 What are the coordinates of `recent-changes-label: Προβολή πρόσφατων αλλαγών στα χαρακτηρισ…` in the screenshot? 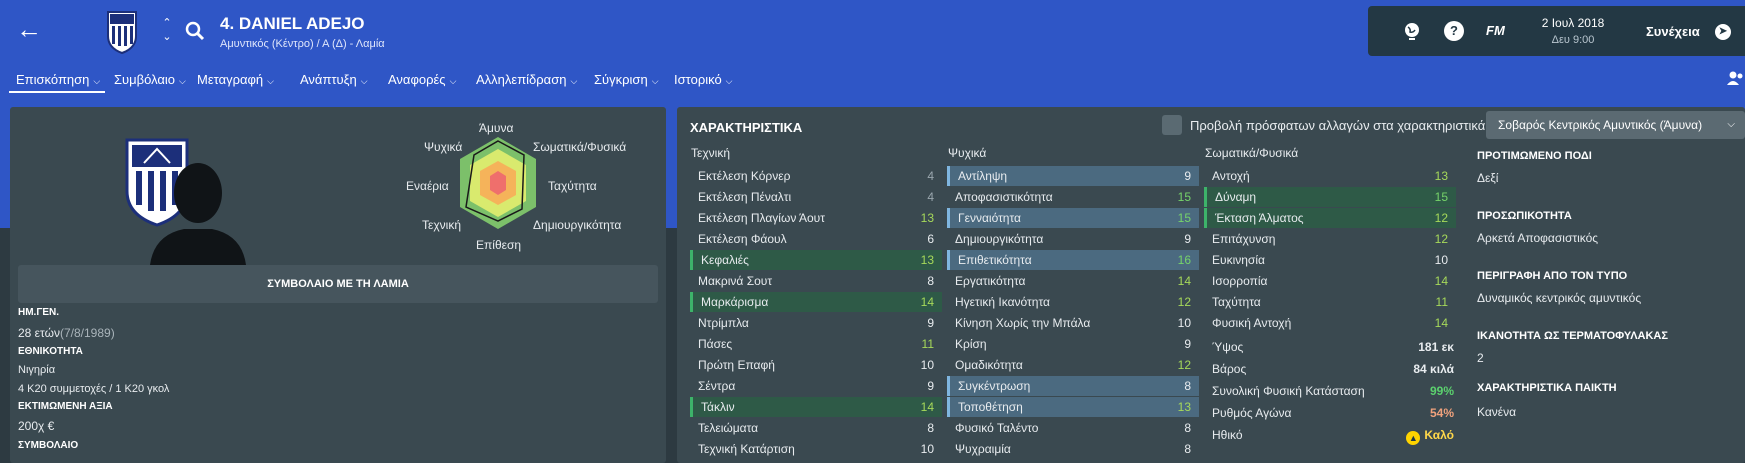 It's located at (1337, 125).